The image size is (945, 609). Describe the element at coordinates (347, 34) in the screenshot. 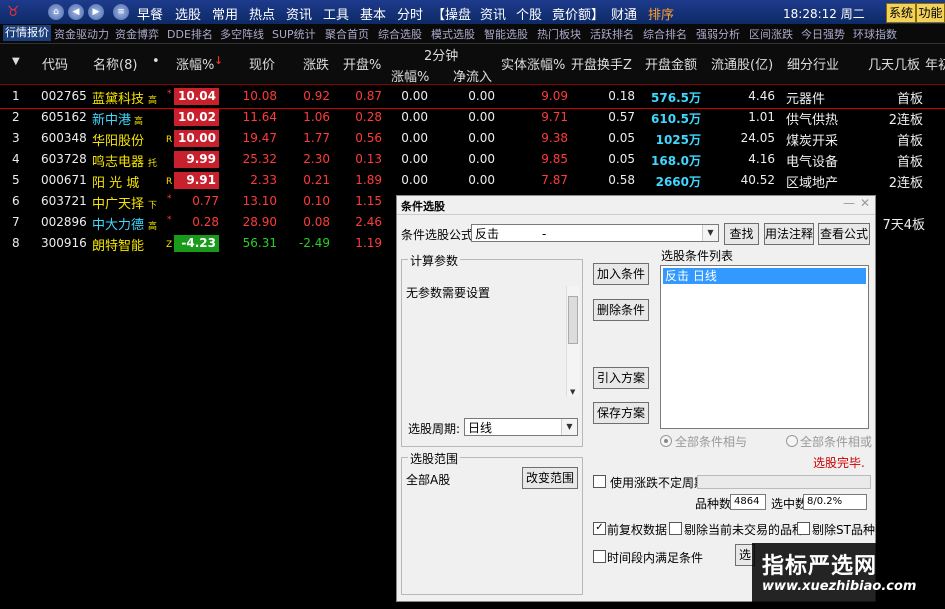

I see `tab-aggregate-home: 聚合首页` at that location.